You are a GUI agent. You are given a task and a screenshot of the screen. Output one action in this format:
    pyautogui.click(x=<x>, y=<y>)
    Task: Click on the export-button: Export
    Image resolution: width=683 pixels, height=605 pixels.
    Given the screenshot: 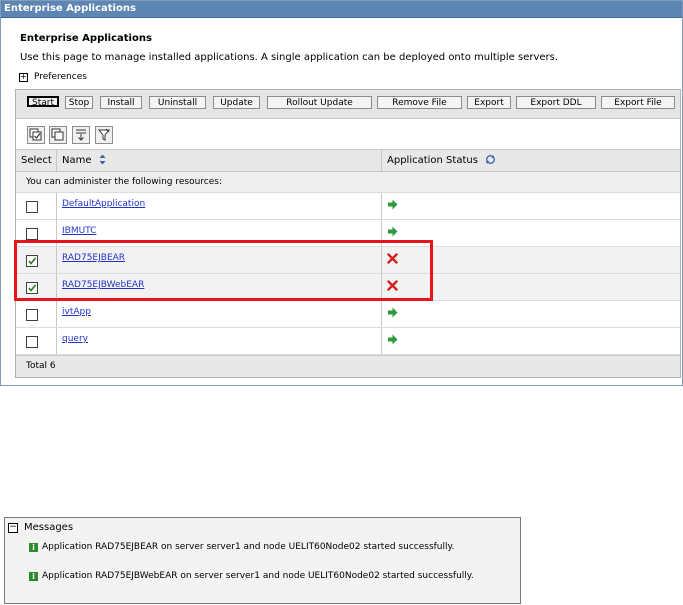 What is the action you would take?
    pyautogui.click(x=489, y=102)
    